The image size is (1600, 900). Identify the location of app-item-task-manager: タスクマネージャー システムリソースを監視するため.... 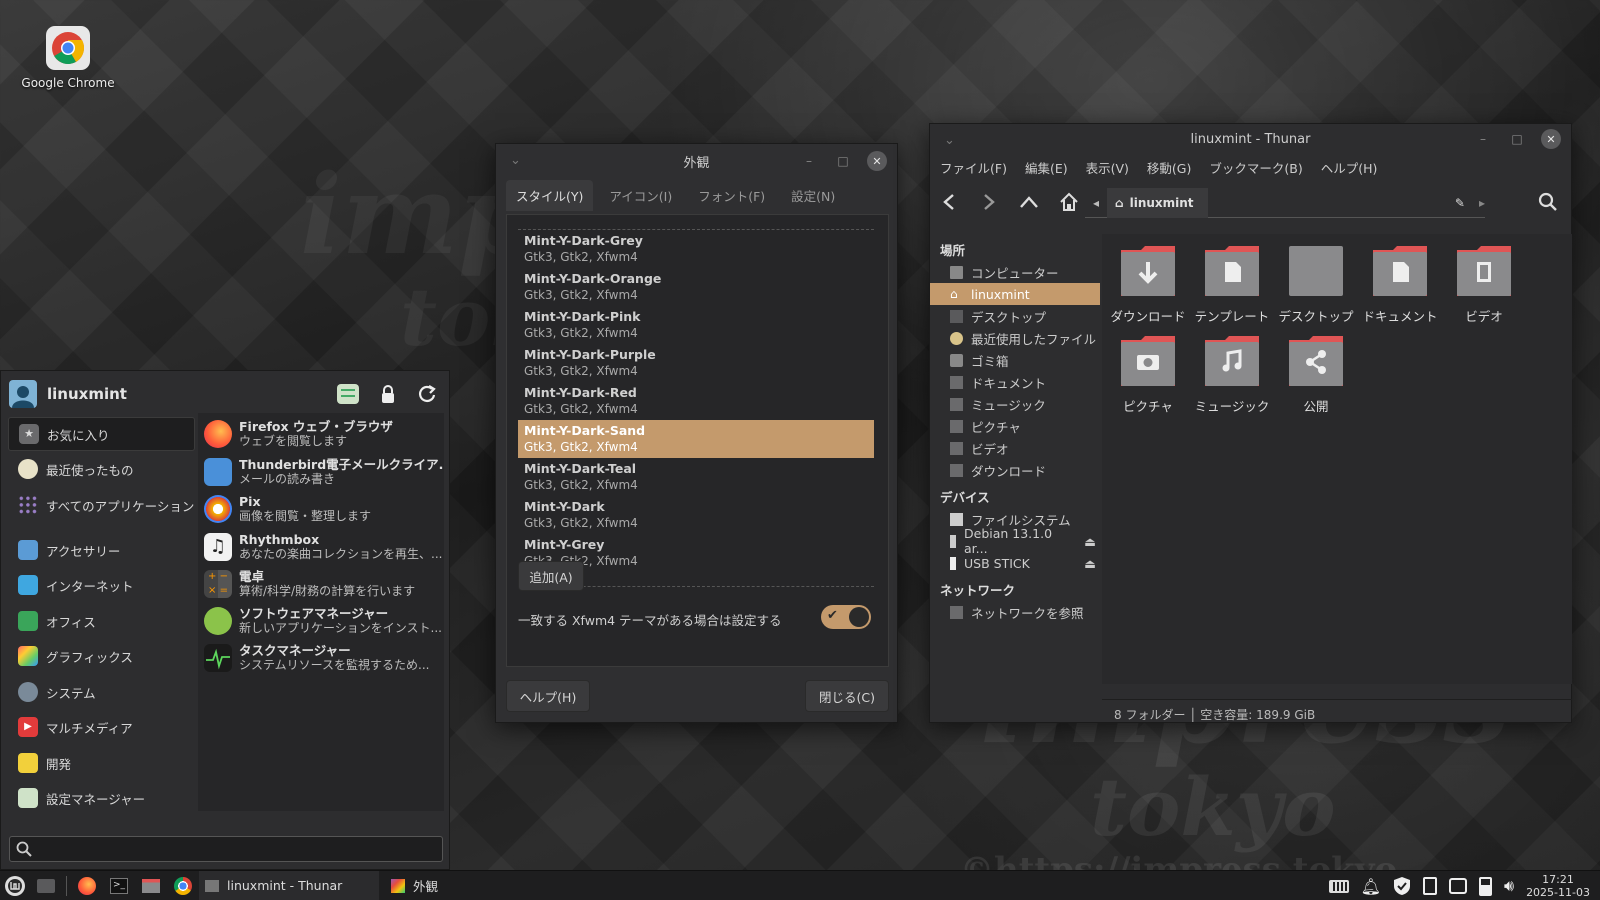
(324, 658).